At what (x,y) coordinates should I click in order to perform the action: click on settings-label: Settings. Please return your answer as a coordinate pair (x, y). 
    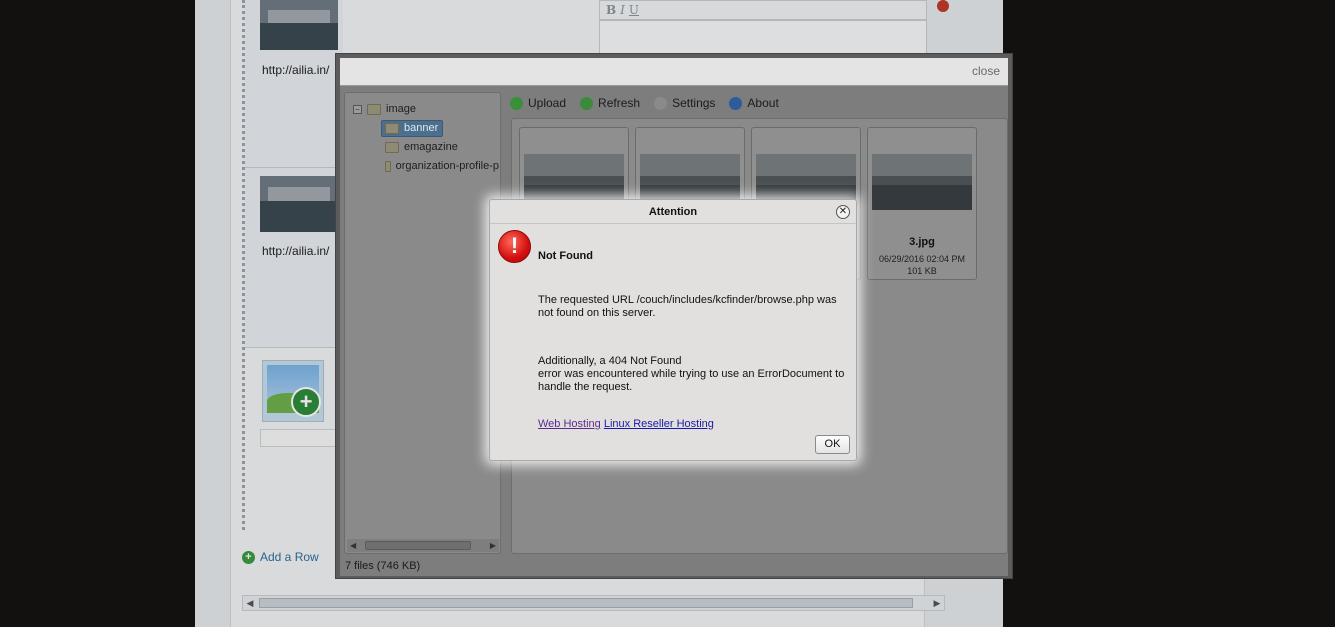
    Looking at the image, I should click on (694, 103).